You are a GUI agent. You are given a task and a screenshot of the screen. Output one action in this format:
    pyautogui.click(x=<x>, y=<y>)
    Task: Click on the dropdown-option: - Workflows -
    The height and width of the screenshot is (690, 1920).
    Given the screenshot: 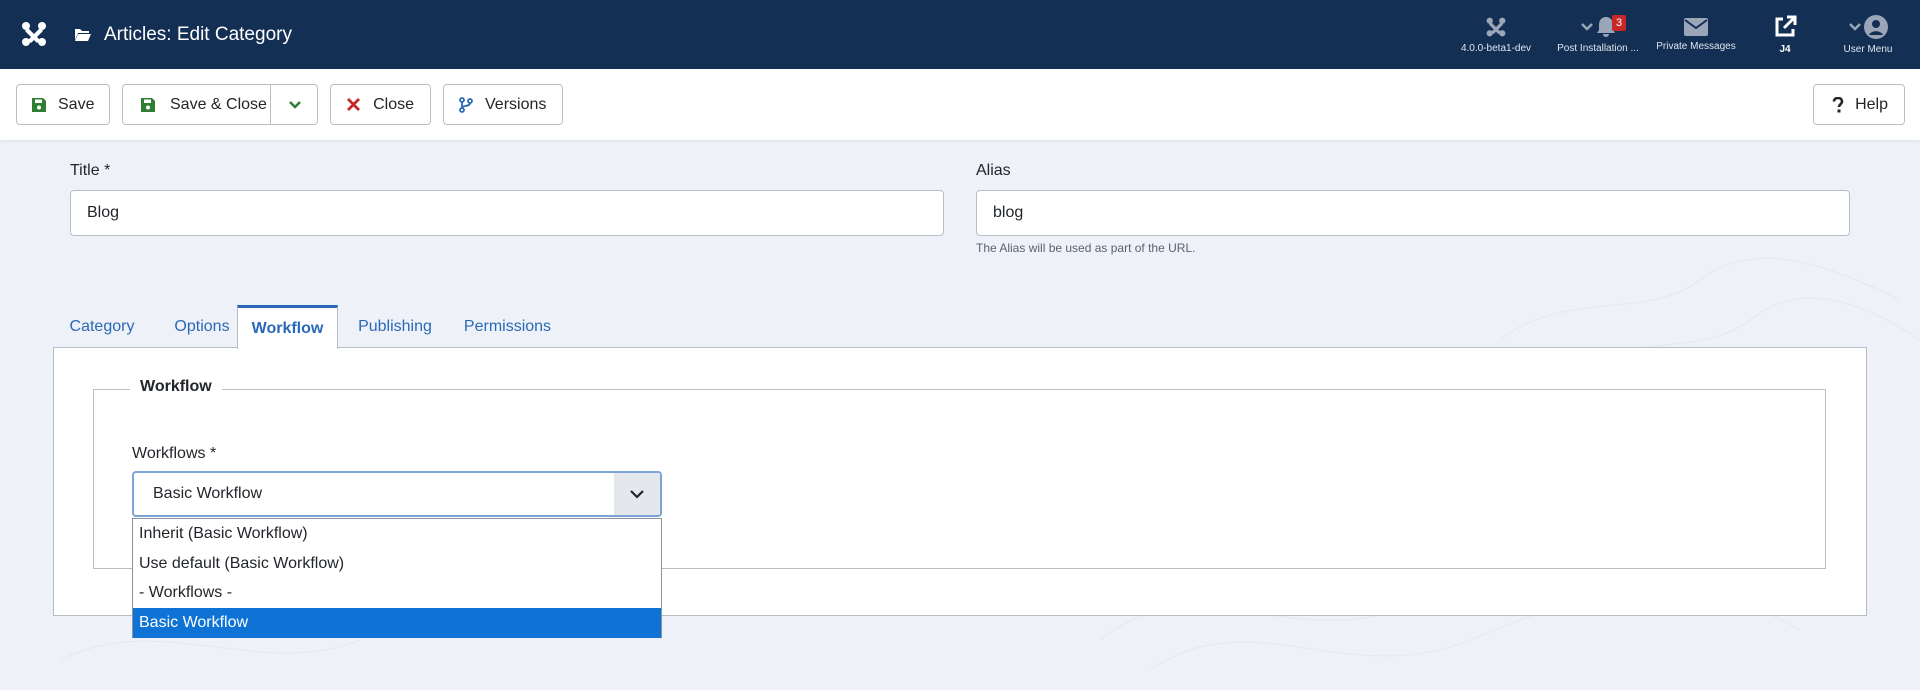 What is the action you would take?
    pyautogui.click(x=397, y=593)
    